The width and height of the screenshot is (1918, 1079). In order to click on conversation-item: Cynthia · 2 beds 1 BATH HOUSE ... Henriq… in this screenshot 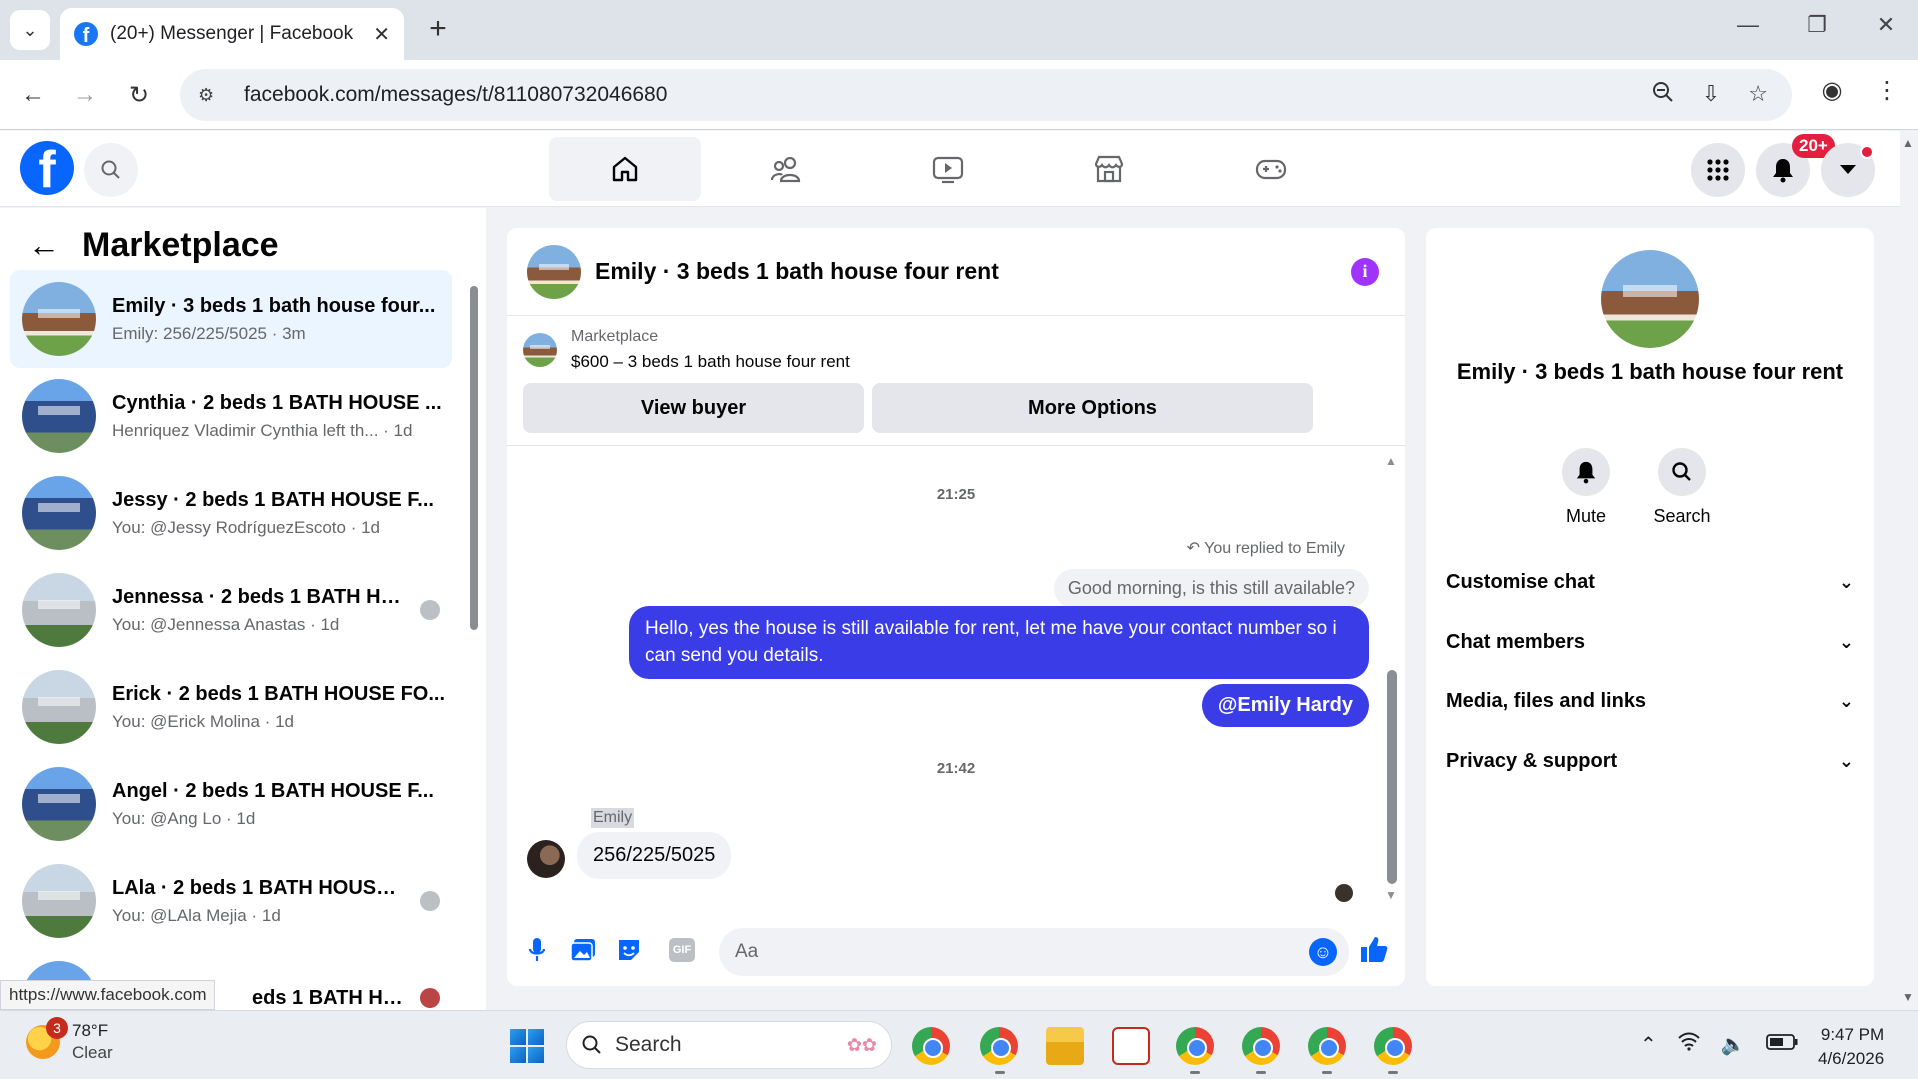, I will do `click(231, 416)`.